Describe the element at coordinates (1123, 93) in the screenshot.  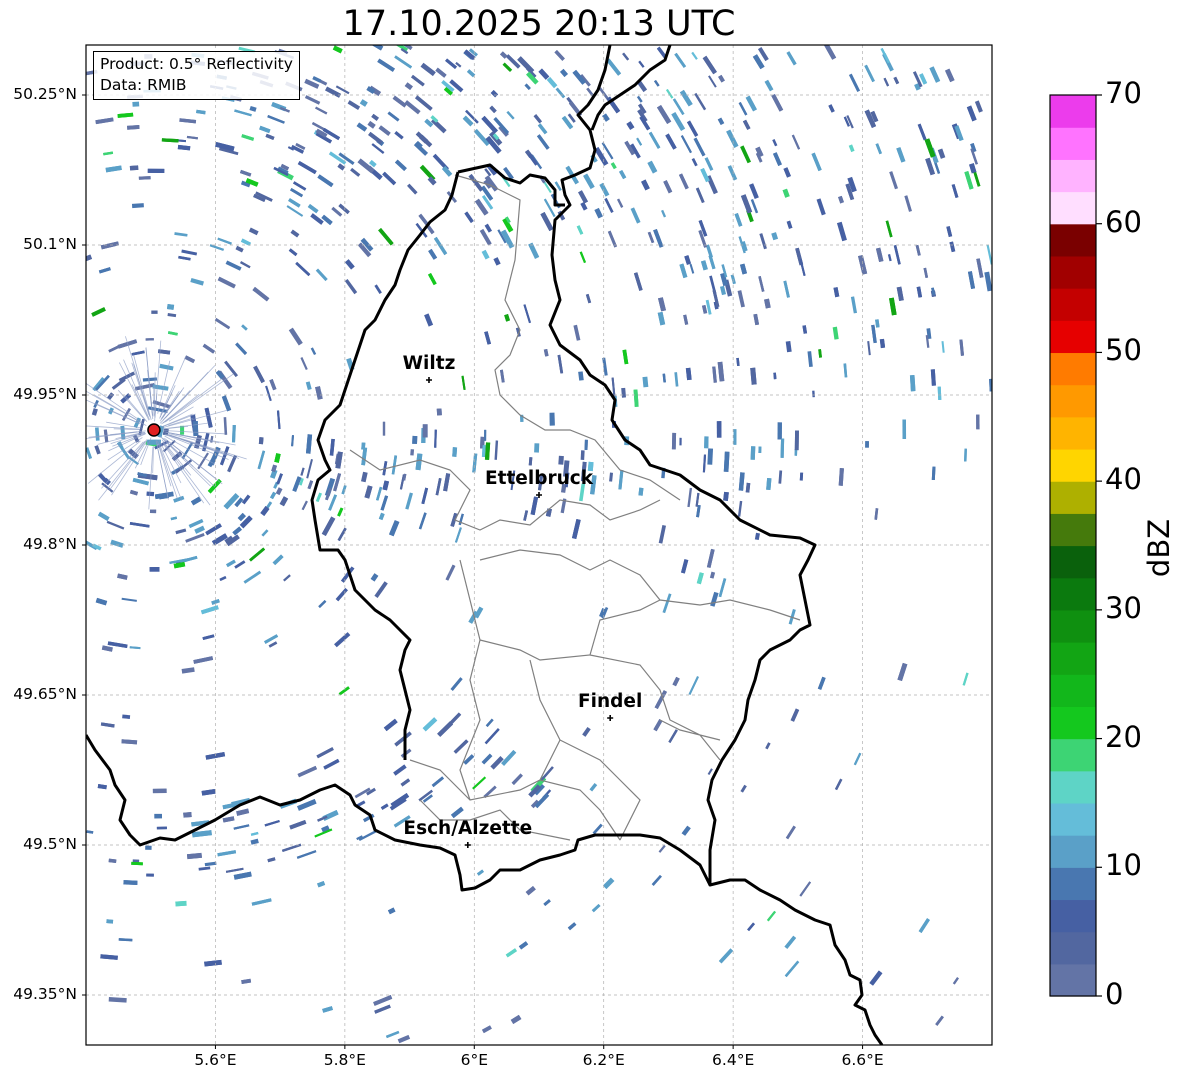
I see `colorbar-tick-label: 70` at that location.